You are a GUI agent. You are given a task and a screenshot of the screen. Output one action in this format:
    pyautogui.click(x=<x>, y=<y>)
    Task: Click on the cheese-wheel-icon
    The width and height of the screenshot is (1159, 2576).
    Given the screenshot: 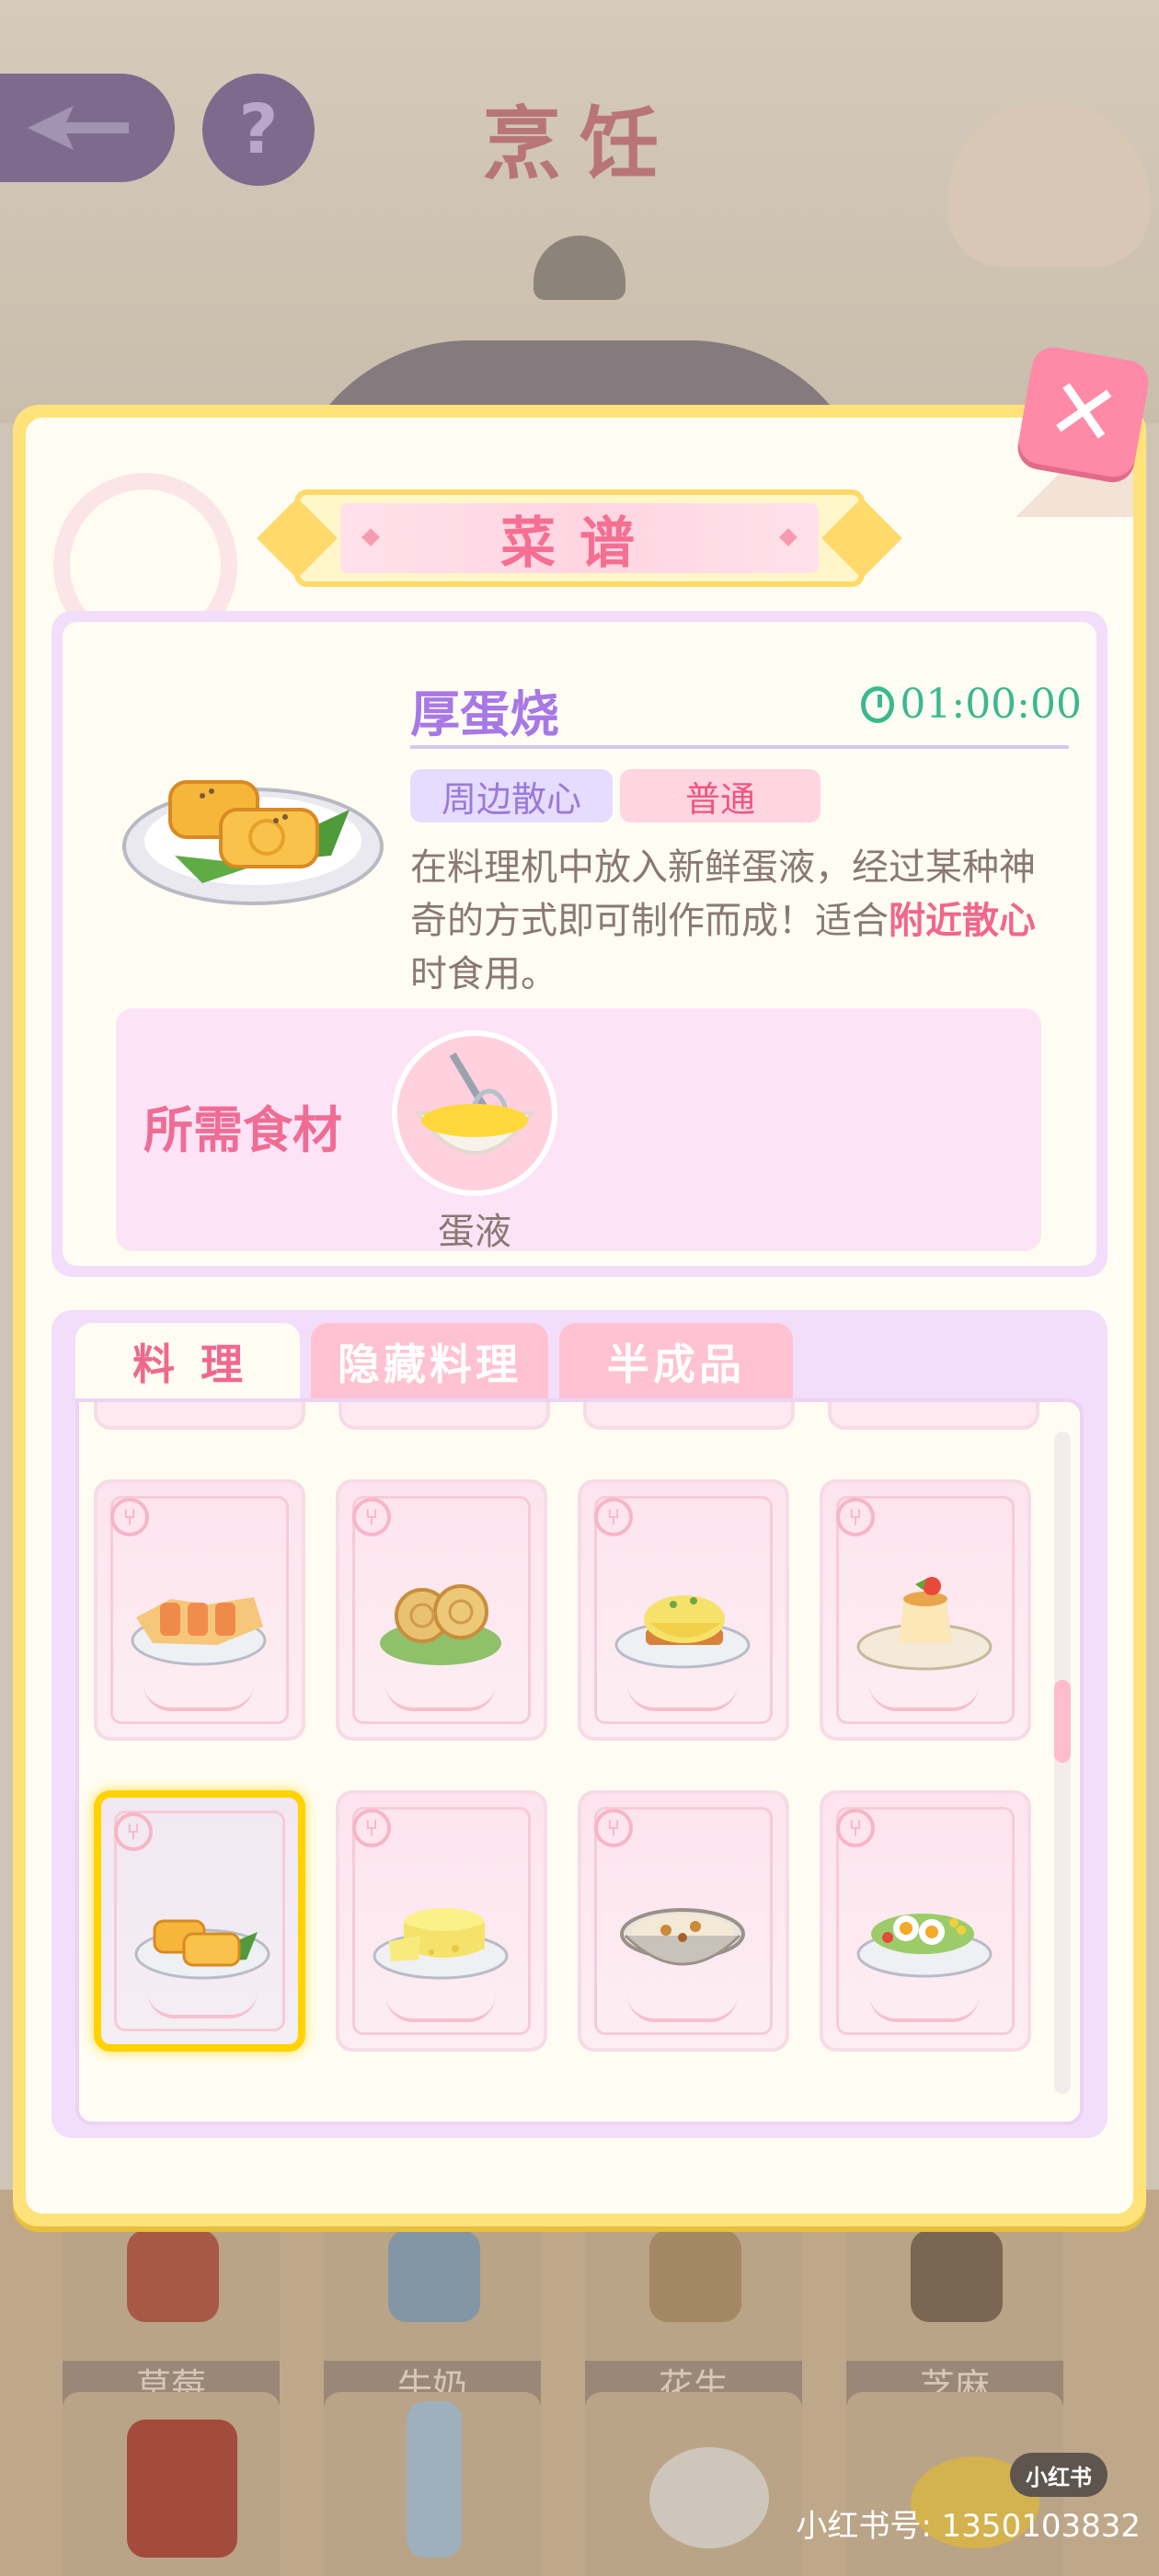 What is the action you would take?
    pyautogui.click(x=441, y=1944)
    